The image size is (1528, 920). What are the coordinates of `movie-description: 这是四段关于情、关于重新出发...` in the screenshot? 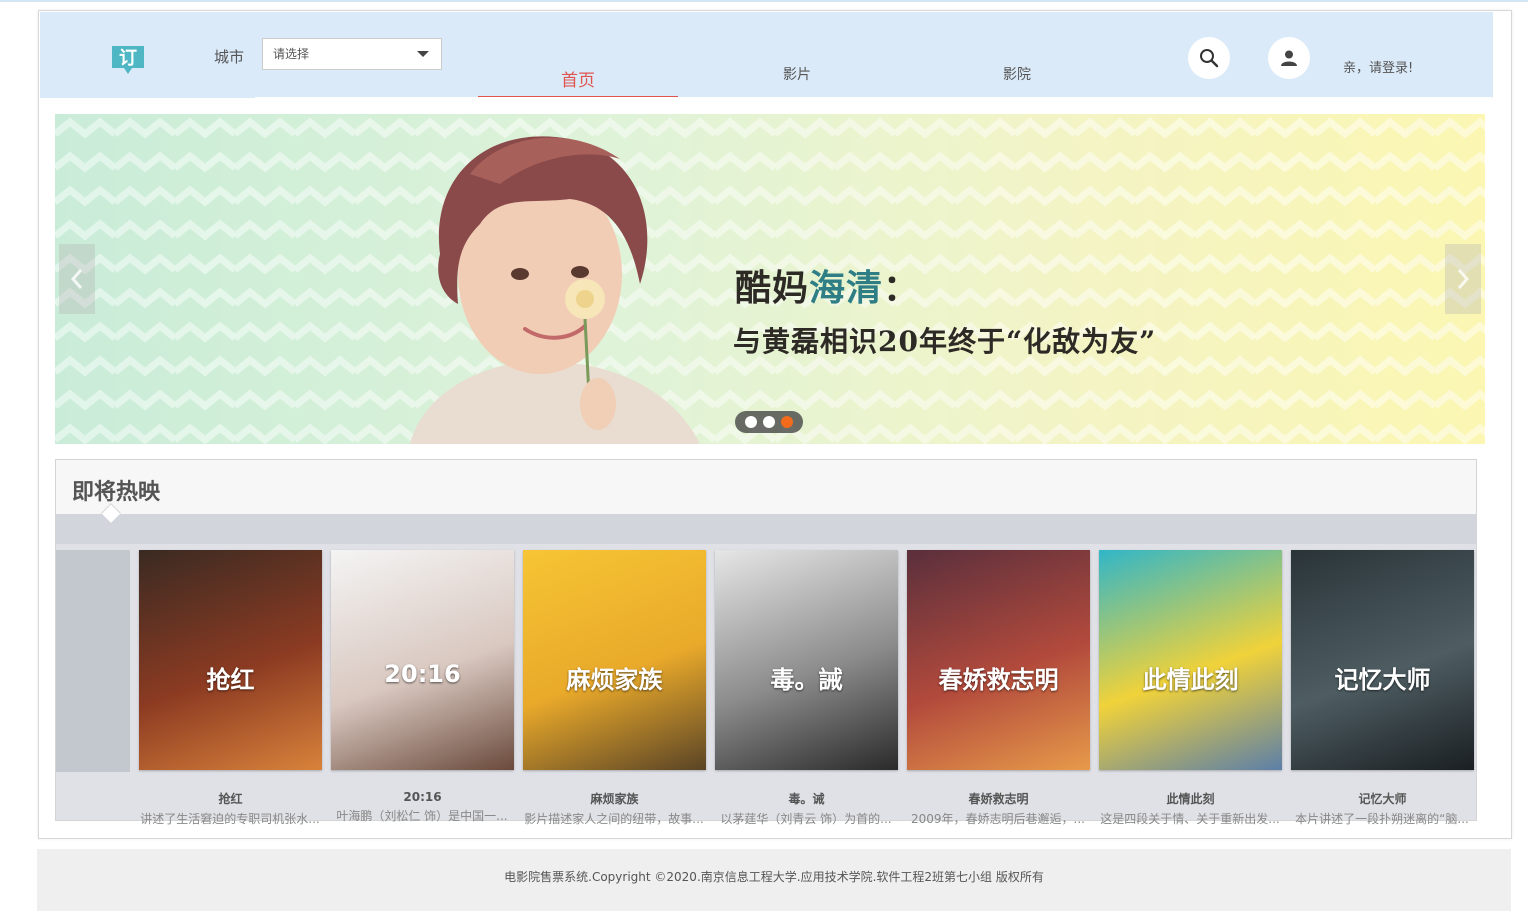 It's located at (1190, 819).